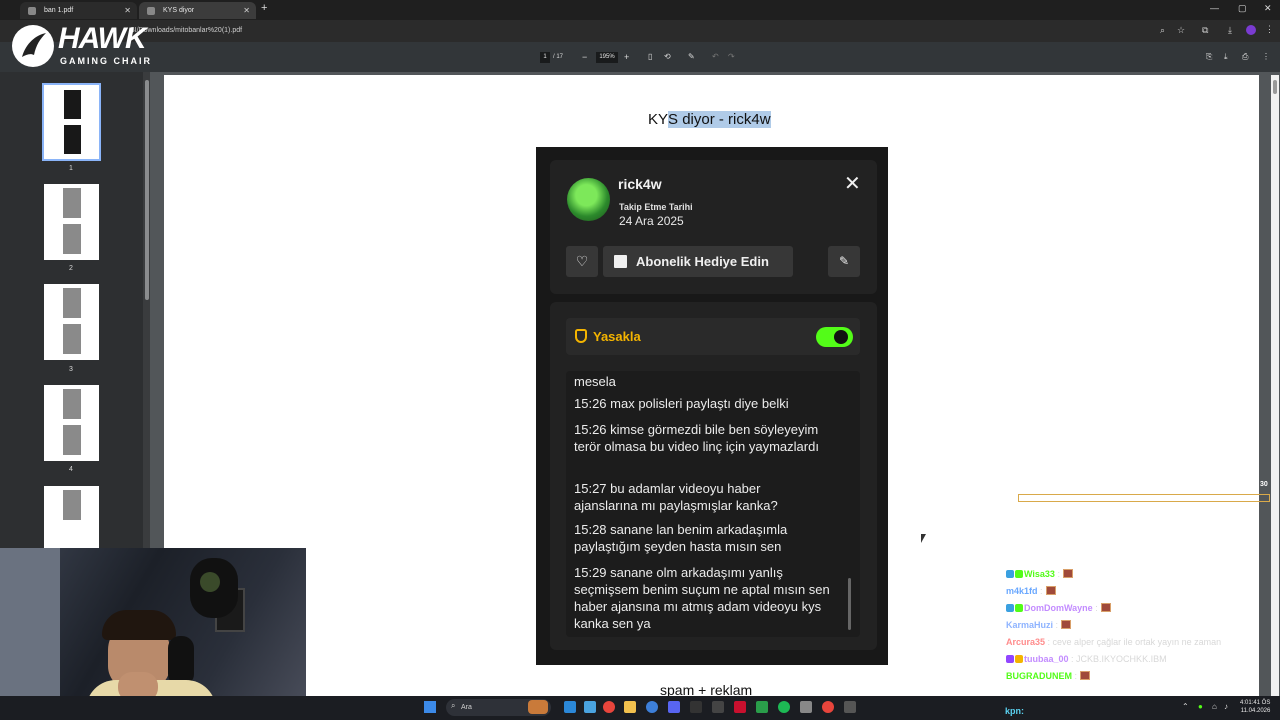  What do you see at coordinates (33, 46) in the screenshot?
I see `hawk-logo-icon` at bounding box center [33, 46].